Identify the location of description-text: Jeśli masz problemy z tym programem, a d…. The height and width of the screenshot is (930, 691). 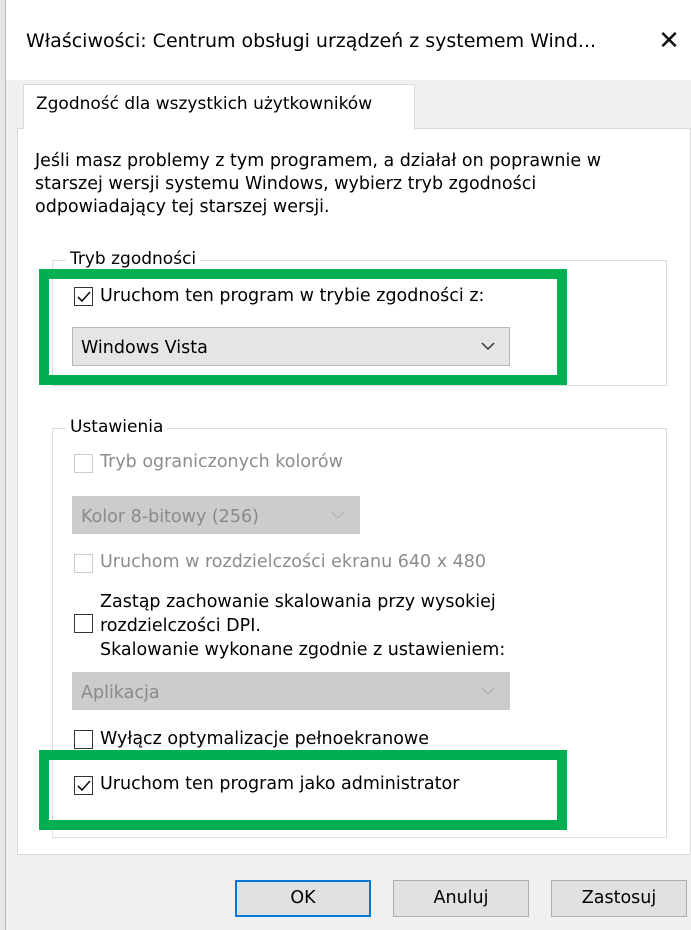
(318, 184).